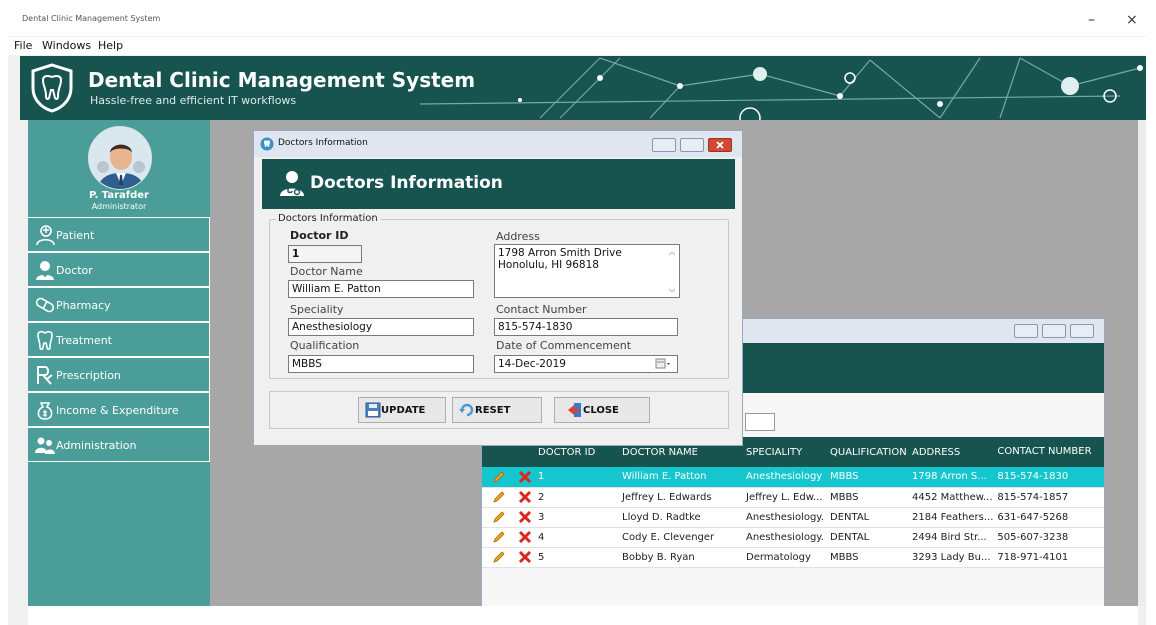 This screenshot has height=625, width=1156. I want to click on sidebar-item-label: Prescription, so click(88, 375).